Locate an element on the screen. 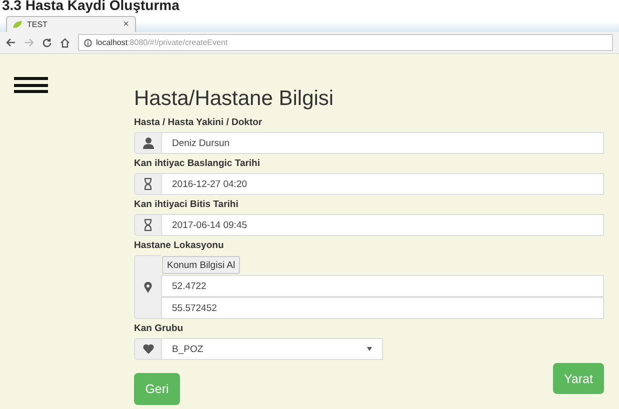  input-field: 52.4722 is located at coordinates (382, 286).